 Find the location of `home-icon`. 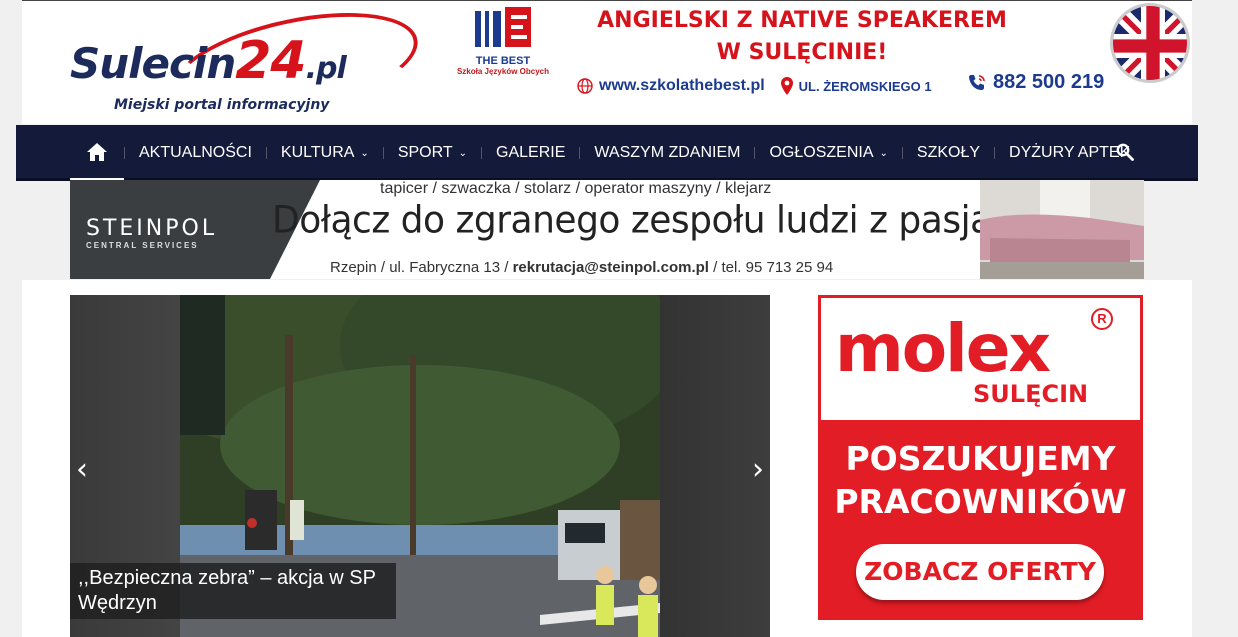

home-icon is located at coordinates (97, 151).